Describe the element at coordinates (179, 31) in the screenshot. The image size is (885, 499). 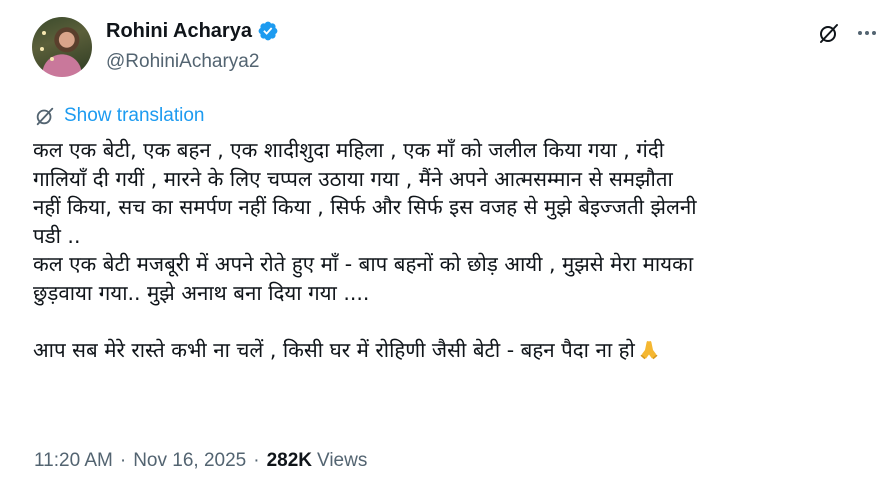
I see `author-name: Rohini Acharya` at that location.